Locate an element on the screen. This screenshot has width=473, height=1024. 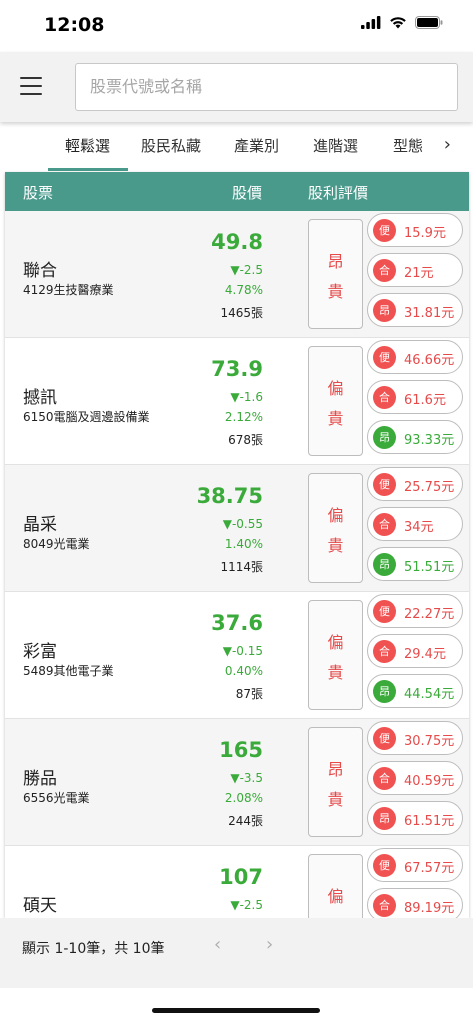
tab-investor-favorites: 股民私藏 is located at coordinates (171, 145).